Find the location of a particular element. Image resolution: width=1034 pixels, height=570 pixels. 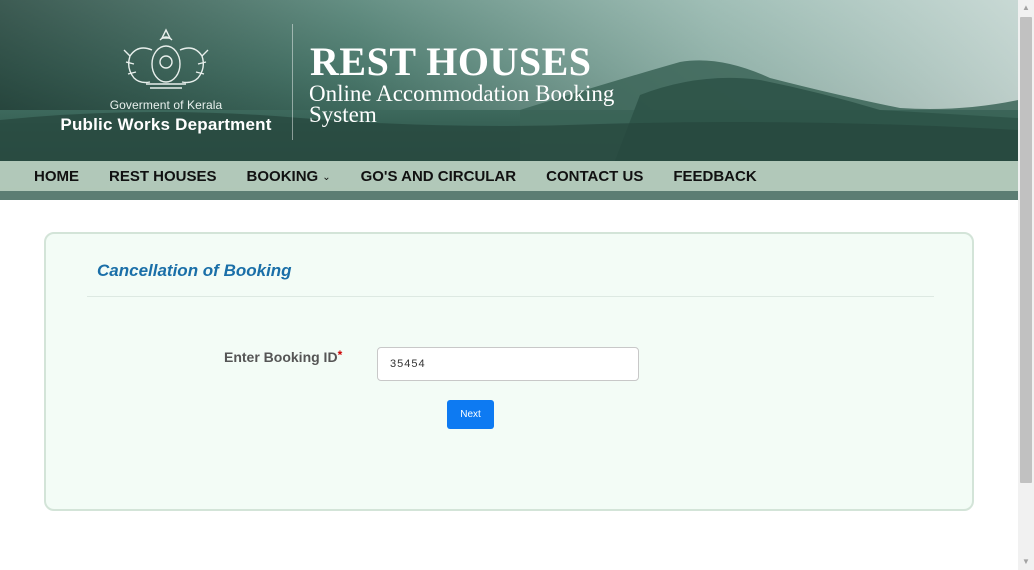

nav-item-feedback: FEEDBACK is located at coordinates (714, 176).